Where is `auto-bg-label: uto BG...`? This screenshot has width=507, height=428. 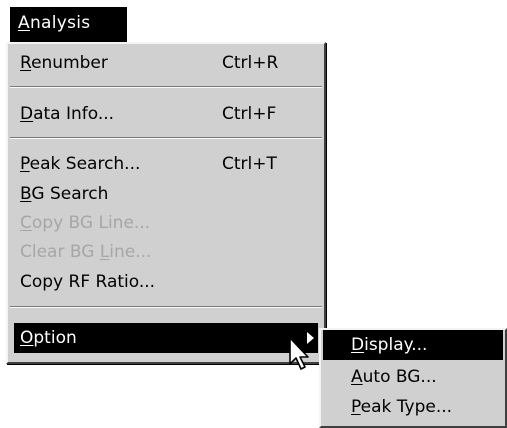 auto-bg-label: uto BG... is located at coordinates (399, 377).